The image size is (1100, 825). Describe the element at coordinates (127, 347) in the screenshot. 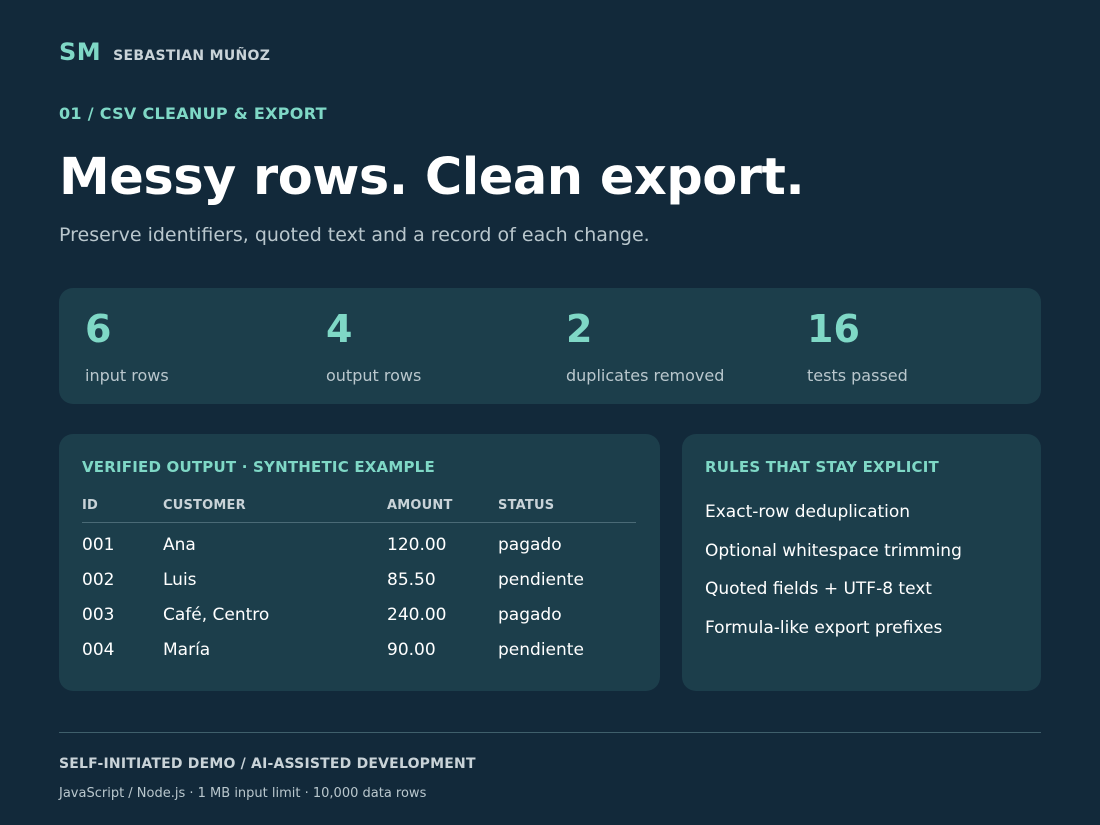

I see `stat-input-rows: 6 input rows` at that location.